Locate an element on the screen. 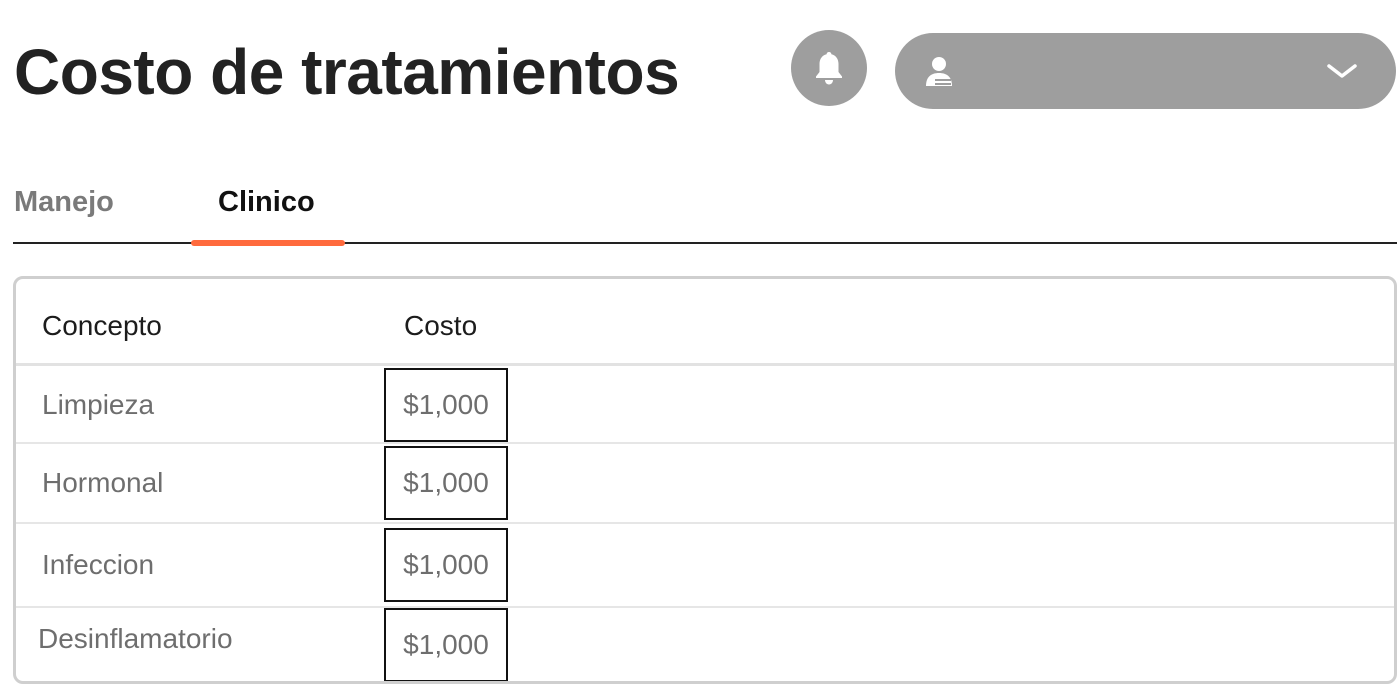 This screenshot has width=1400, height=694. notifications-button is located at coordinates (829, 68).